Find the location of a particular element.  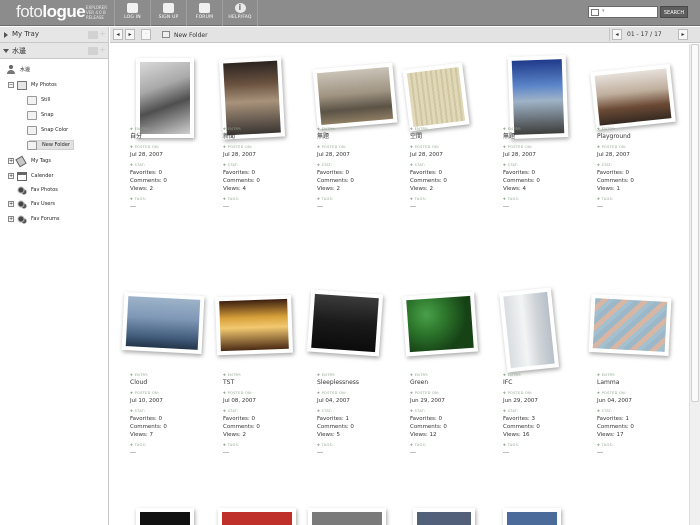

comments-count: Comments: 0 is located at coordinates (521, 181).